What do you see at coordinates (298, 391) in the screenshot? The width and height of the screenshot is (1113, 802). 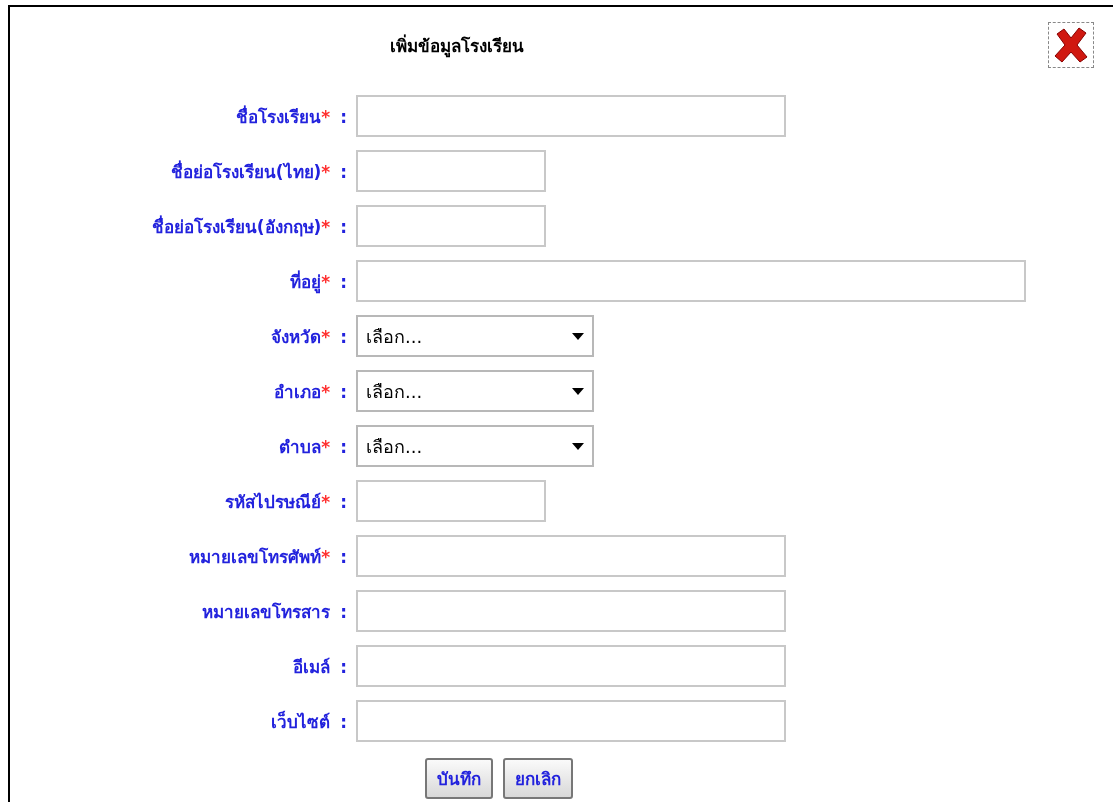 I see `field-label: อำเภอ` at bounding box center [298, 391].